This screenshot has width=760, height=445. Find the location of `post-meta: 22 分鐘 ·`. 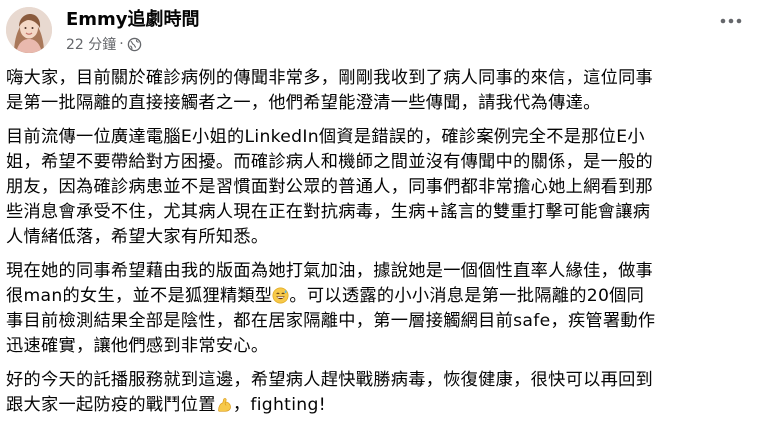

post-meta: 22 分鐘 · is located at coordinates (104, 44).